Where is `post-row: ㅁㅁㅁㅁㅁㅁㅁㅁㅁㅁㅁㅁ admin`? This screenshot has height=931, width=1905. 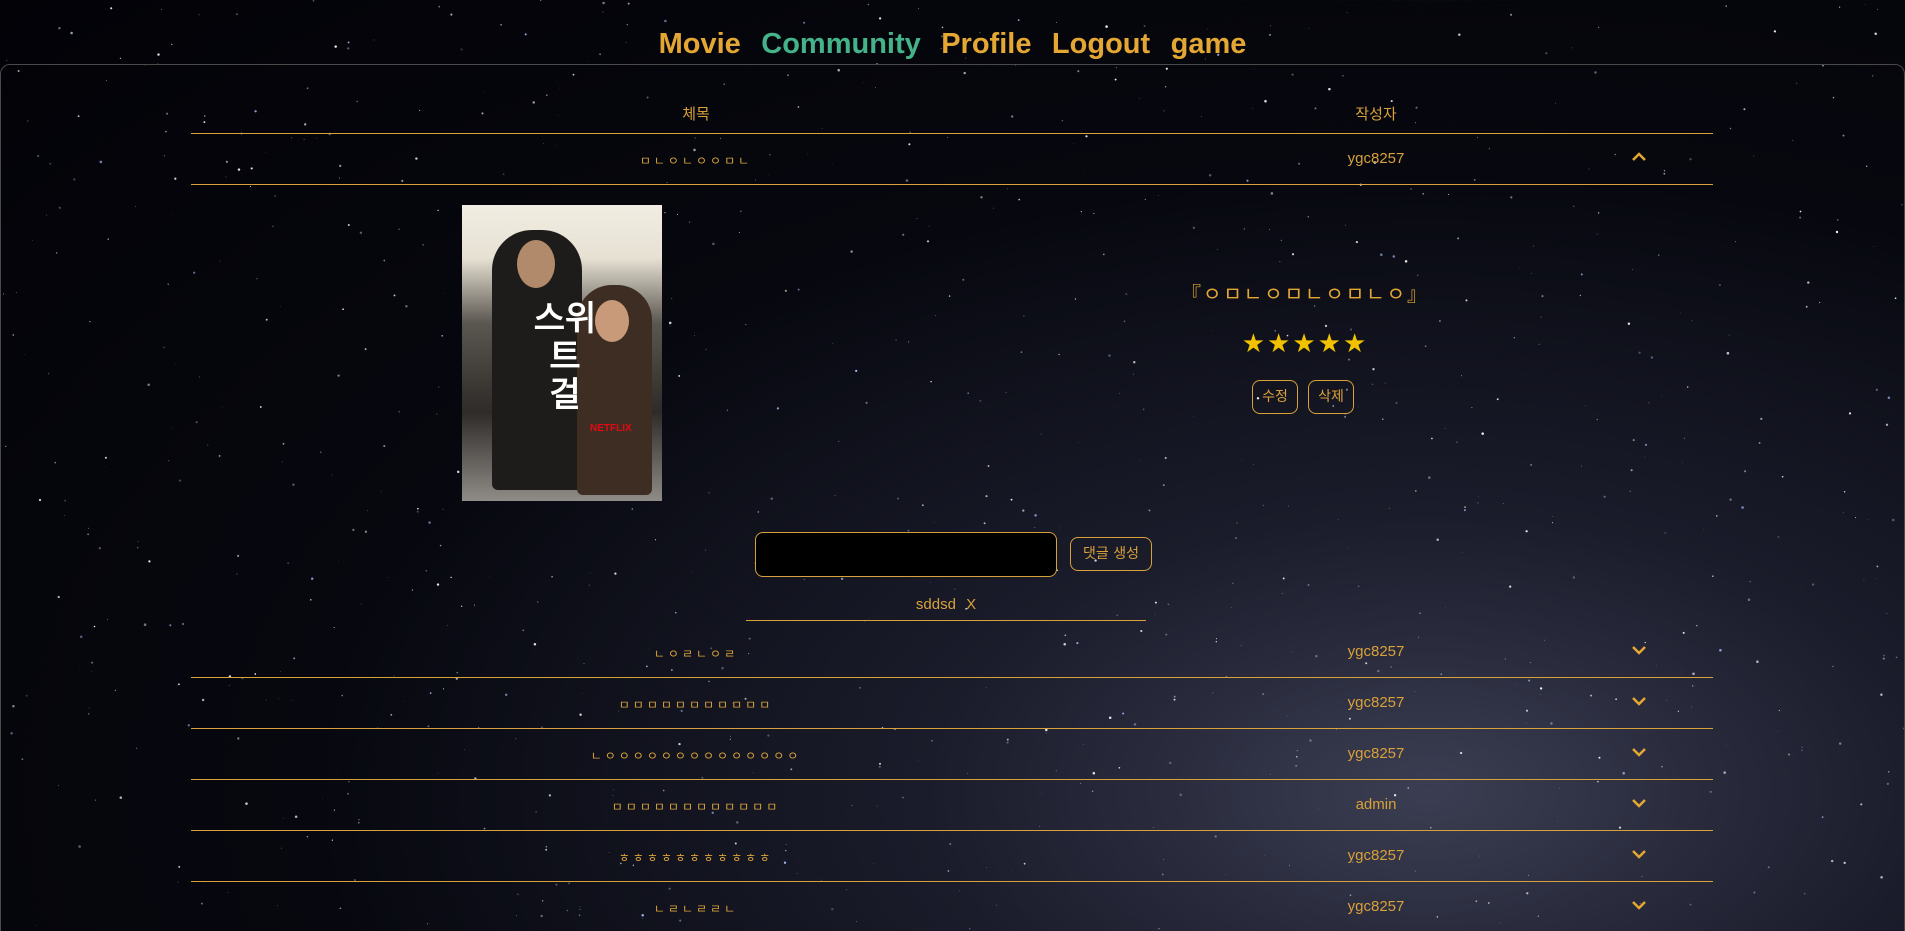 post-row: ㅁㅁㅁㅁㅁㅁㅁㅁㅁㅁㅁㅁ admin is located at coordinates (952, 805).